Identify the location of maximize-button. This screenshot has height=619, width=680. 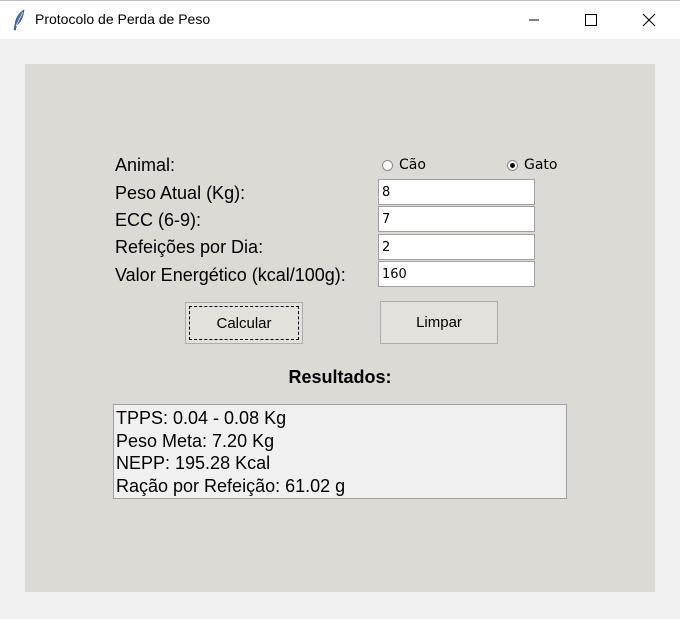
(591, 20).